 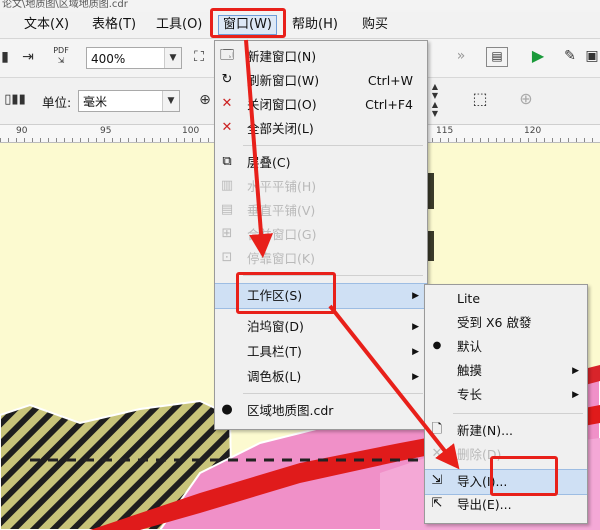 I want to click on arrow-to-import, so click(x=394, y=387).